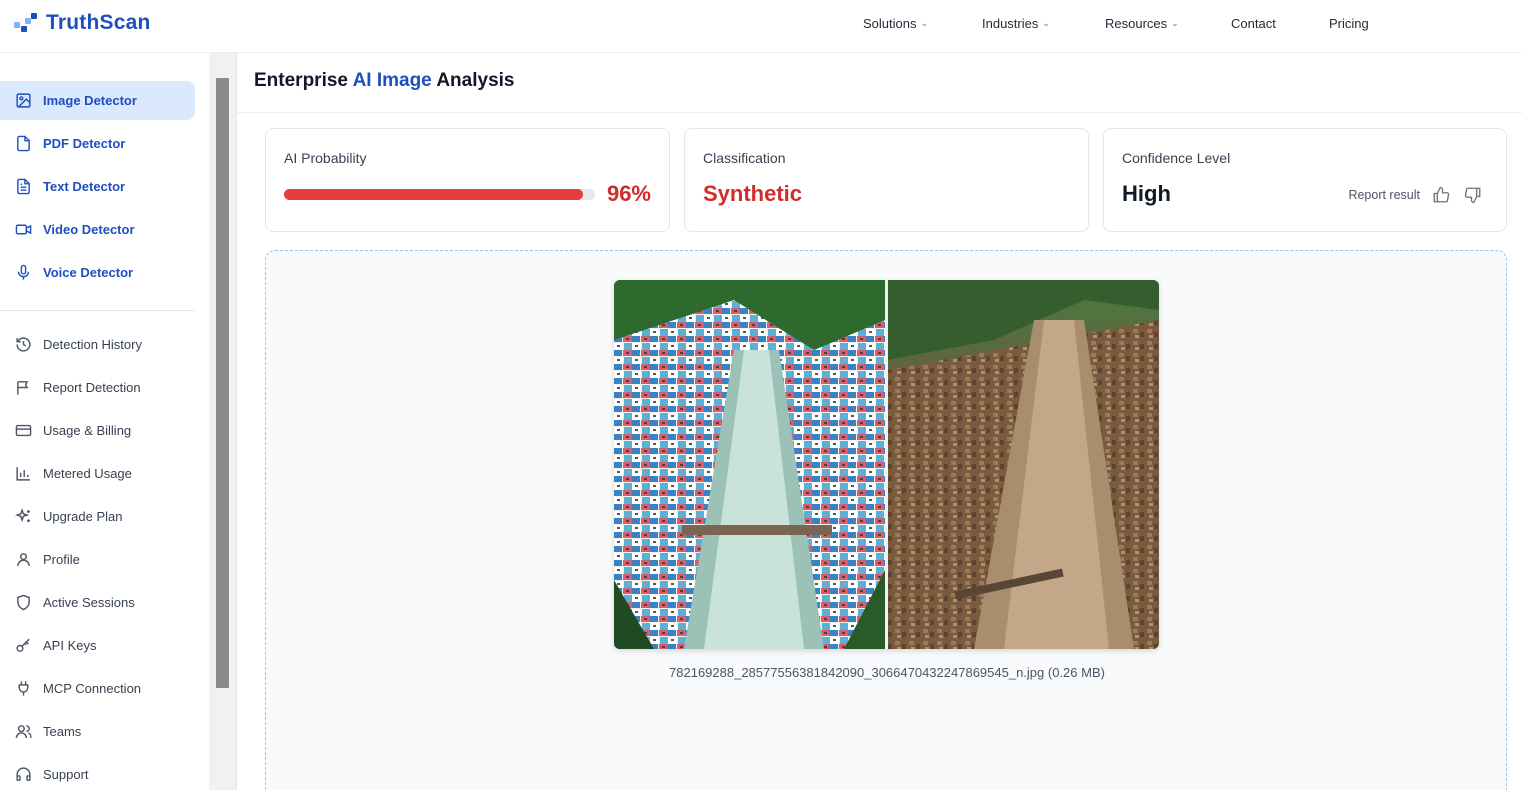 The image size is (1522, 790). I want to click on sidebar-item-label: Video Detector, so click(89, 229).